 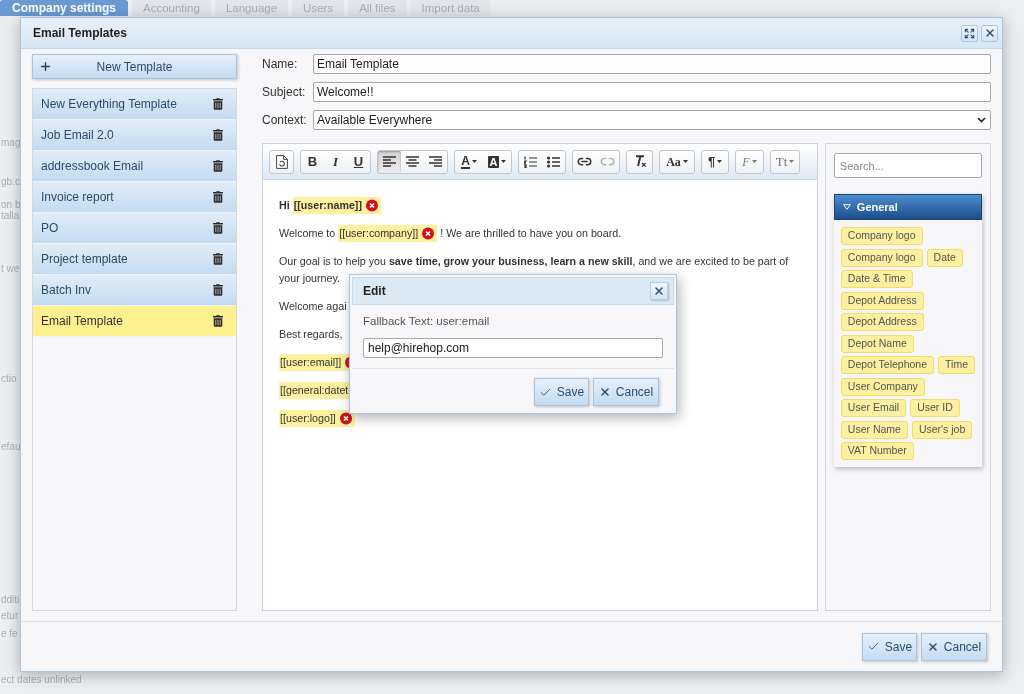 I want to click on expand-icon, so click(x=969, y=33).